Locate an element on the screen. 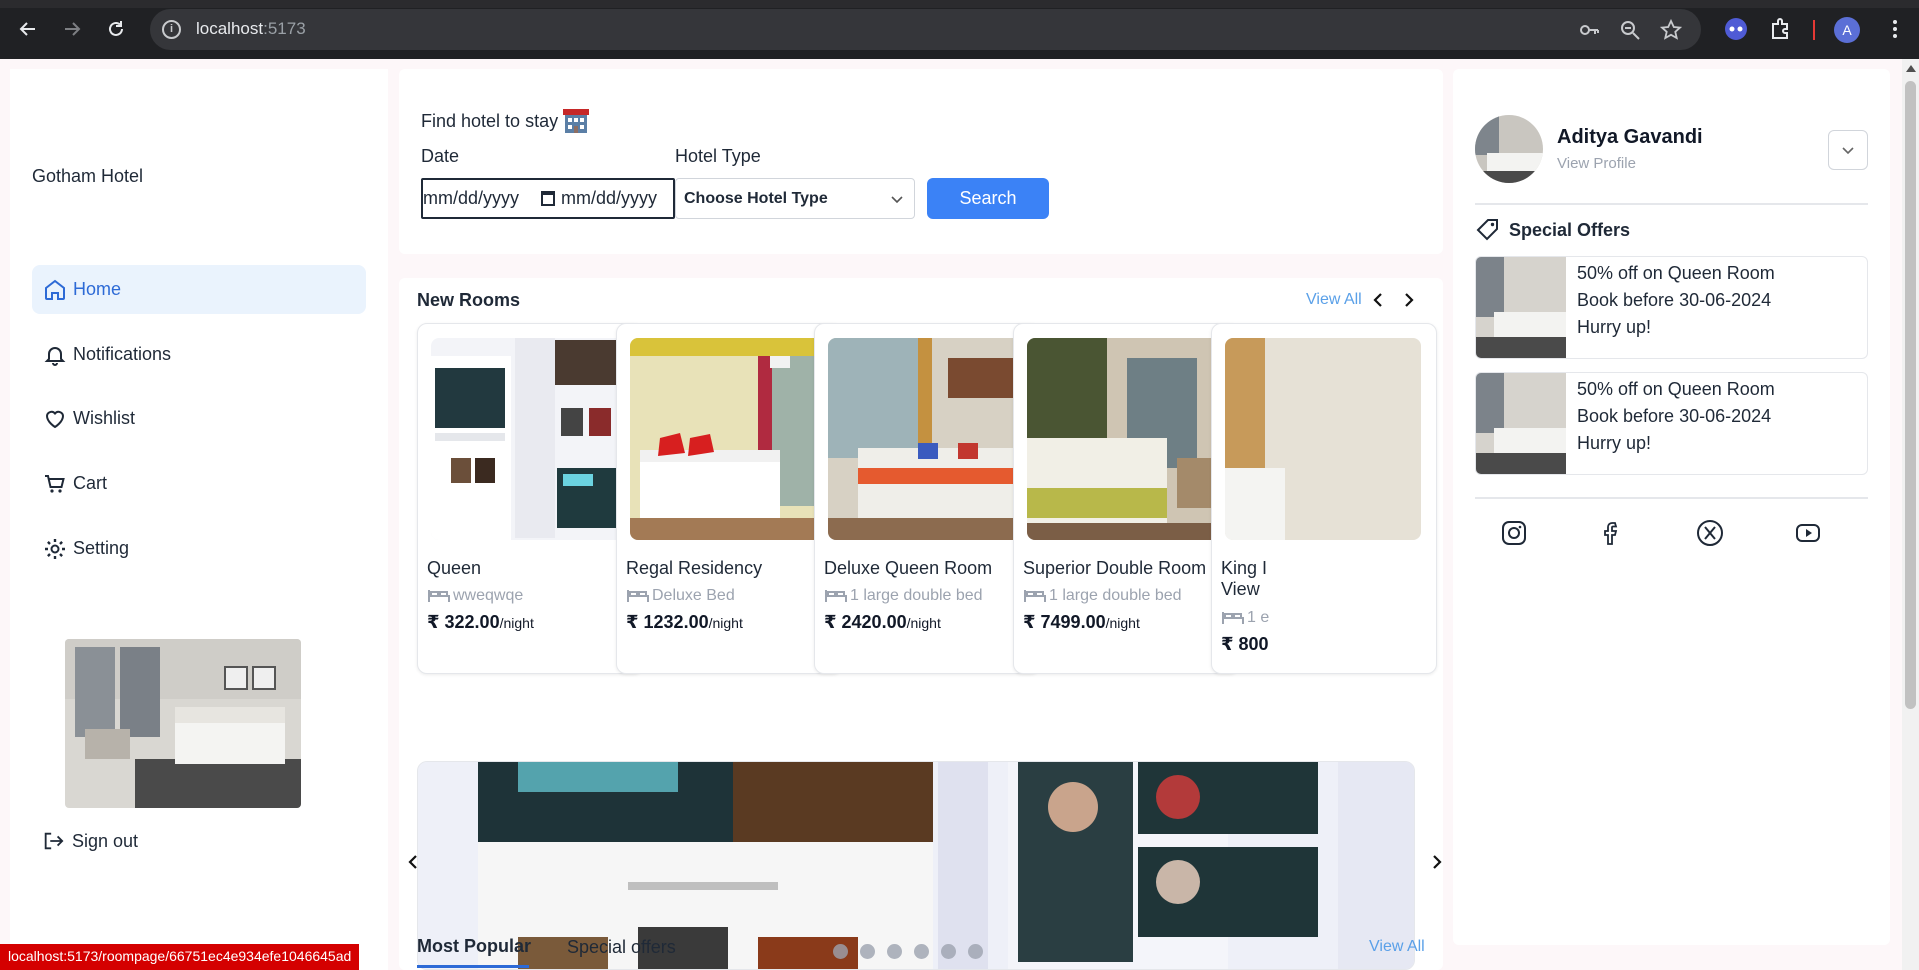 Image resolution: width=1919 pixels, height=970 pixels. cart-icon is located at coordinates (55, 483).